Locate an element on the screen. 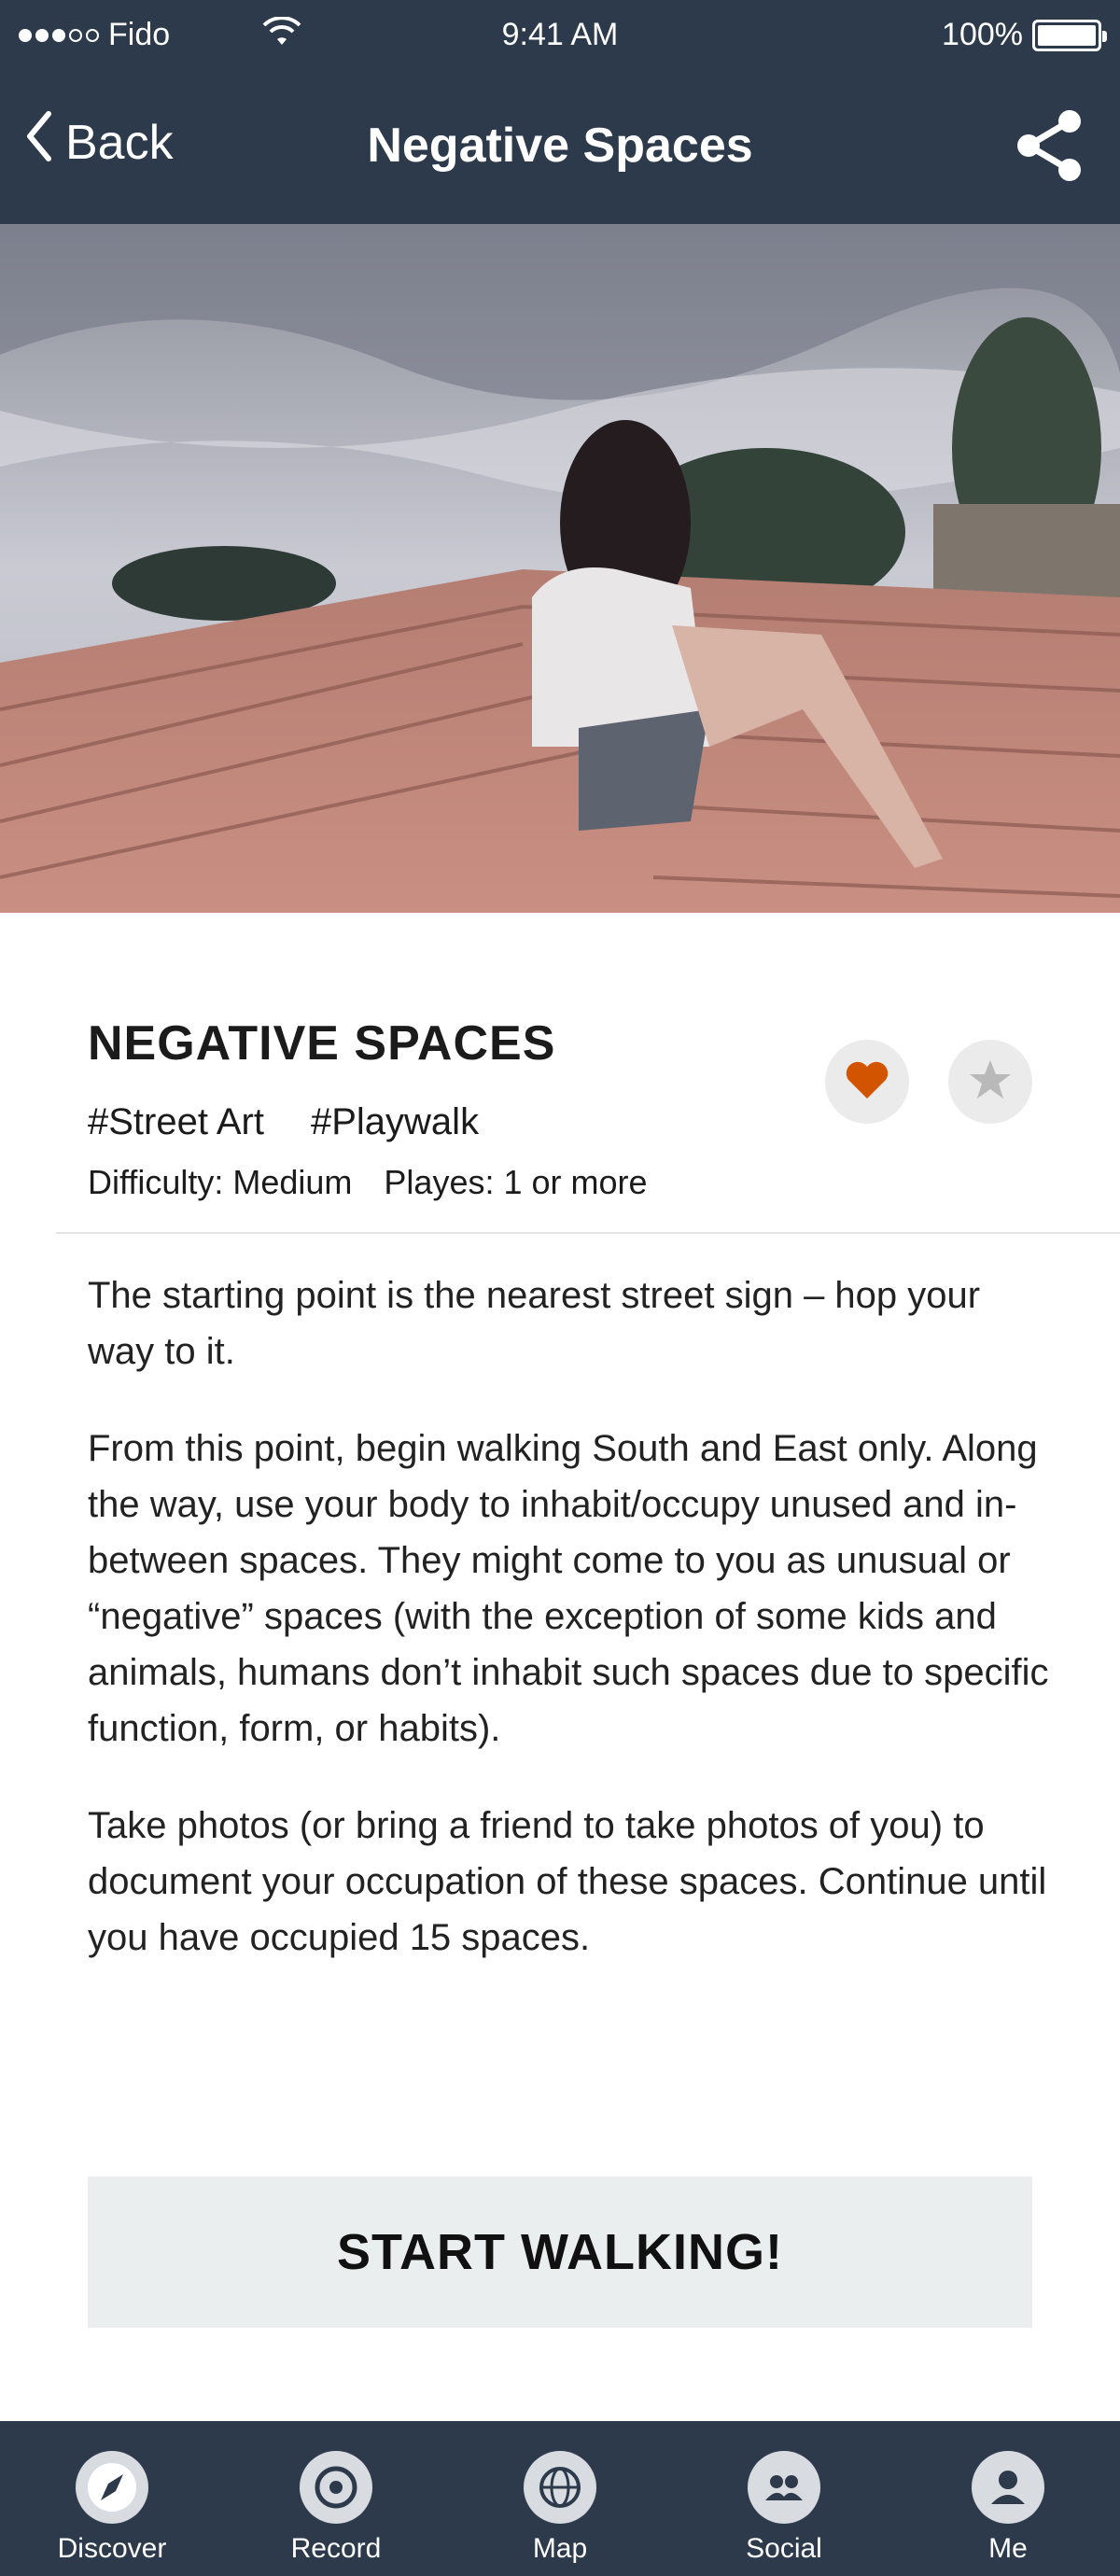 The height and width of the screenshot is (2576, 1120). tab-social: Social is located at coordinates (784, 2498).